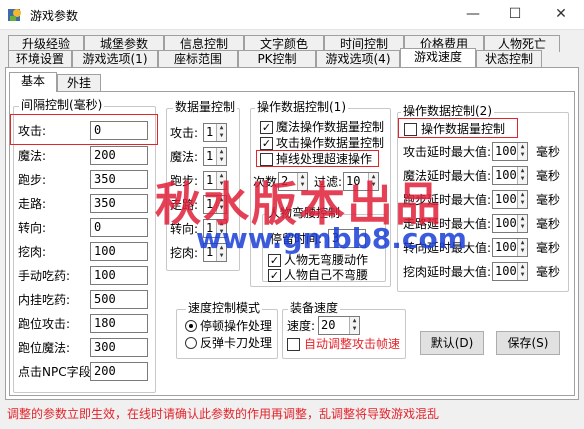  I want to click on op2-stepper-2: 100 ▲ ▼, so click(510, 199).